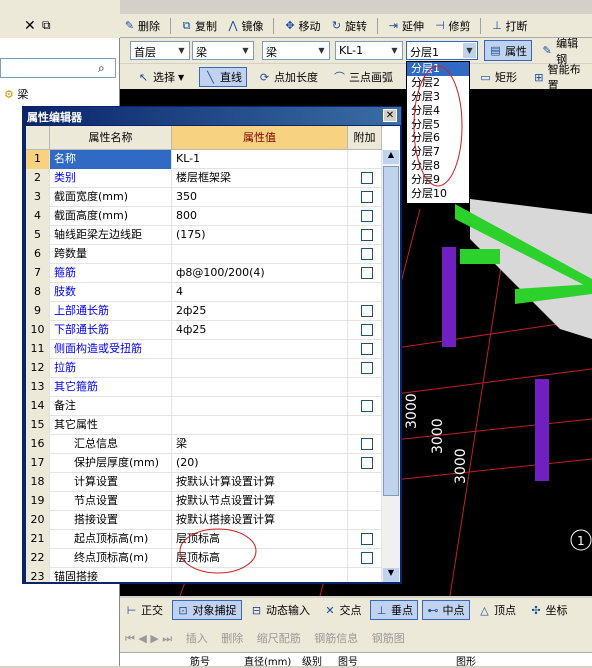 The height and width of the screenshot is (668, 592). Describe the element at coordinates (296, 50) in the screenshot. I see `type-select: 梁 ▼` at that location.